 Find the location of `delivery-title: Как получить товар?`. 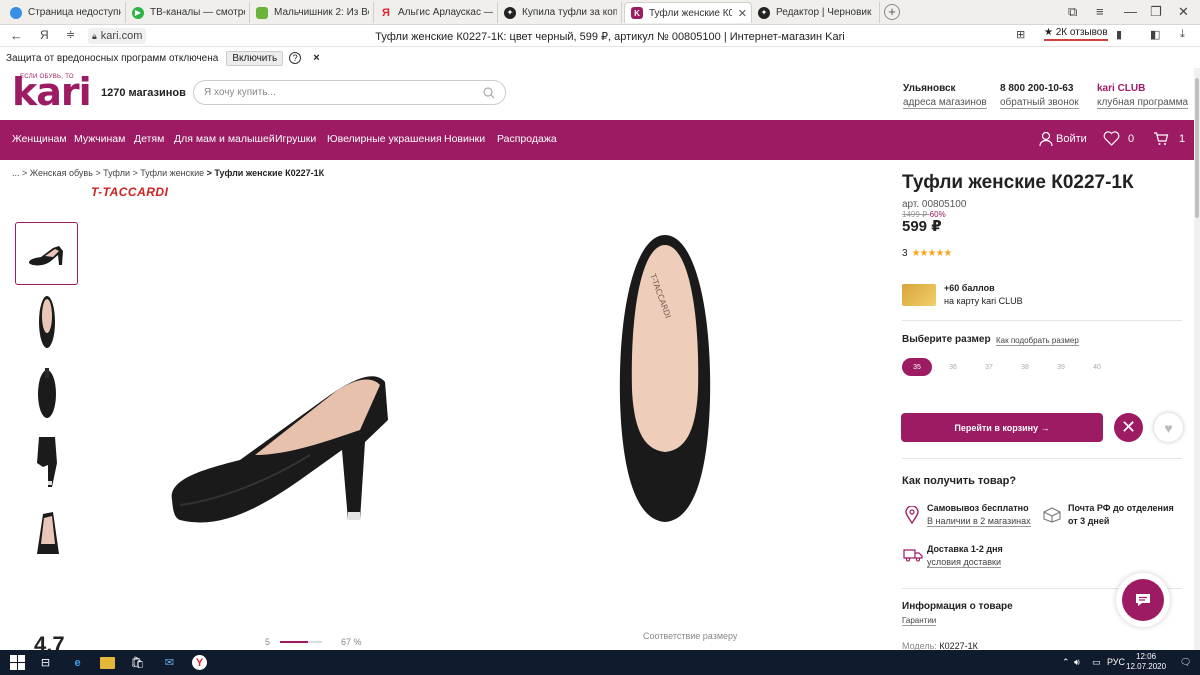

delivery-title: Как получить товар? is located at coordinates (959, 481).